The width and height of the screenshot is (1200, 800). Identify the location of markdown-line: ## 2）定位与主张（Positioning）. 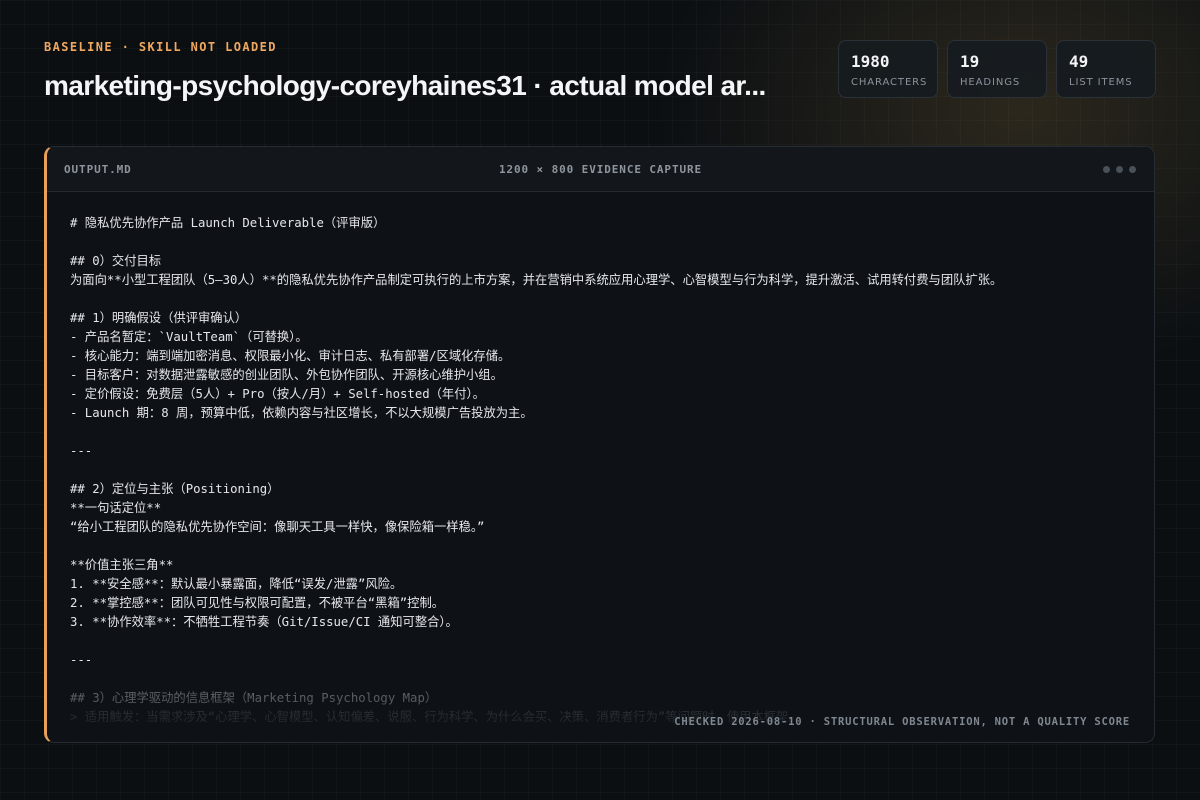
(175, 489).